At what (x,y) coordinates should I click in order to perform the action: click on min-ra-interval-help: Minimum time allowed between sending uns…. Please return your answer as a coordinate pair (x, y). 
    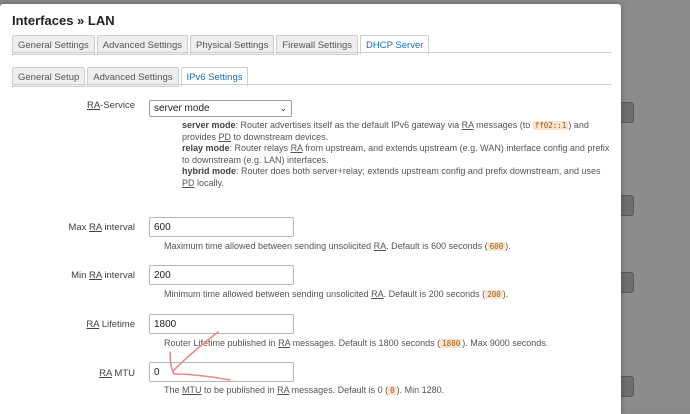
    Looking at the image, I should click on (336, 294).